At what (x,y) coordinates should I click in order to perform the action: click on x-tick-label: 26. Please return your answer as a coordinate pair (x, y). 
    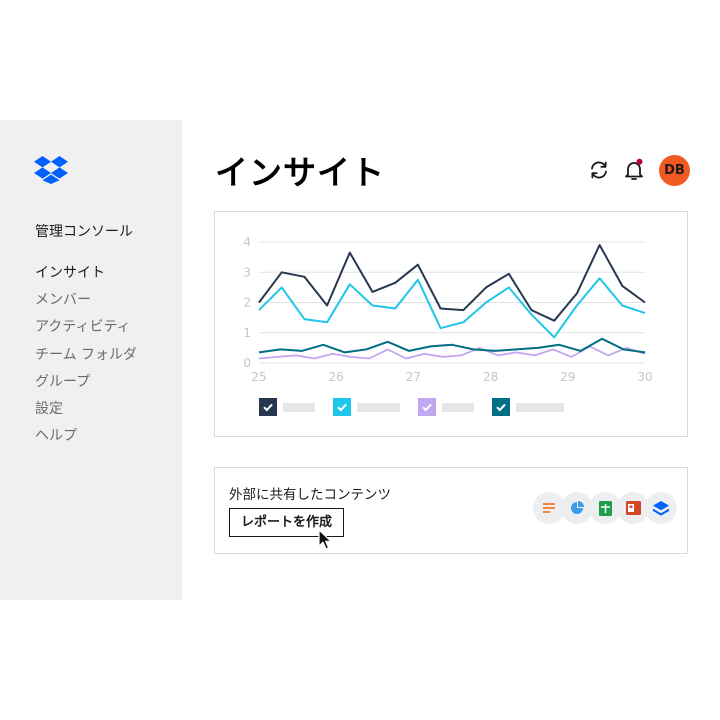
    Looking at the image, I should click on (336, 377).